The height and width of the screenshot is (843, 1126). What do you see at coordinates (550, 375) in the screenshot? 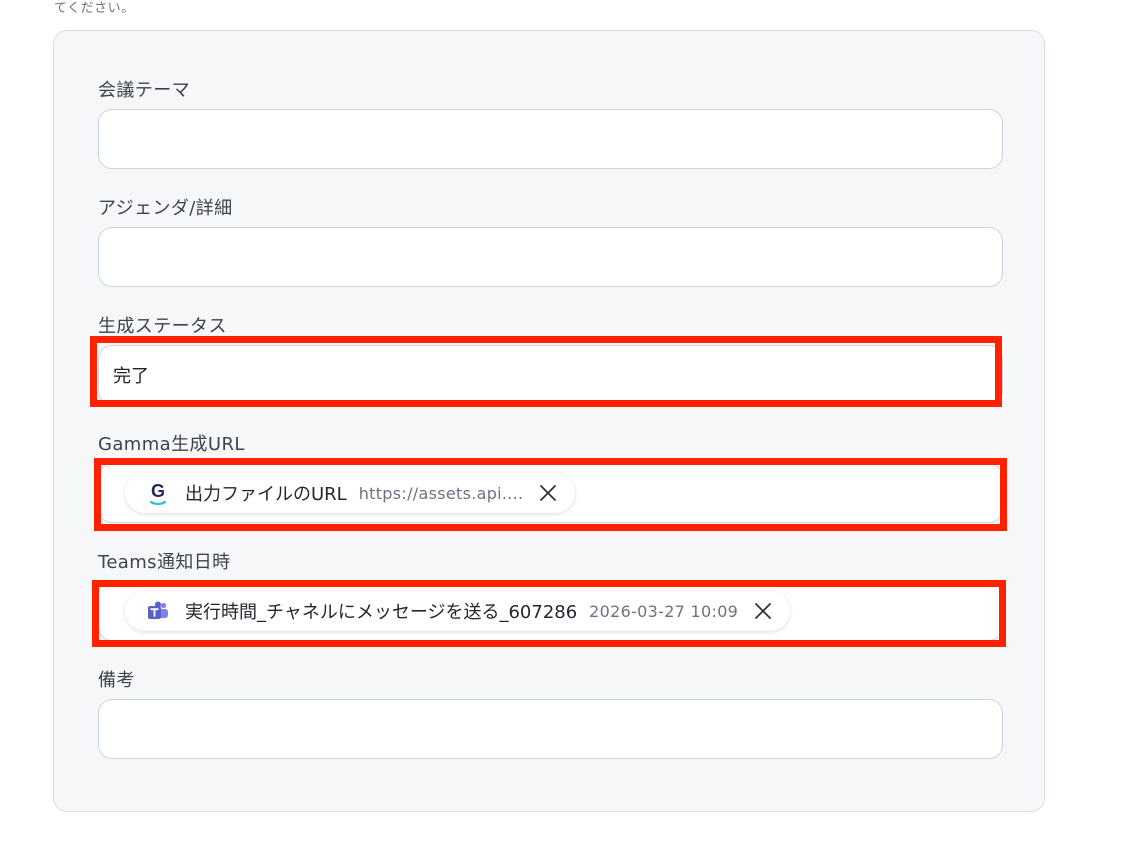
I see `generation-status-input: 完了` at bounding box center [550, 375].